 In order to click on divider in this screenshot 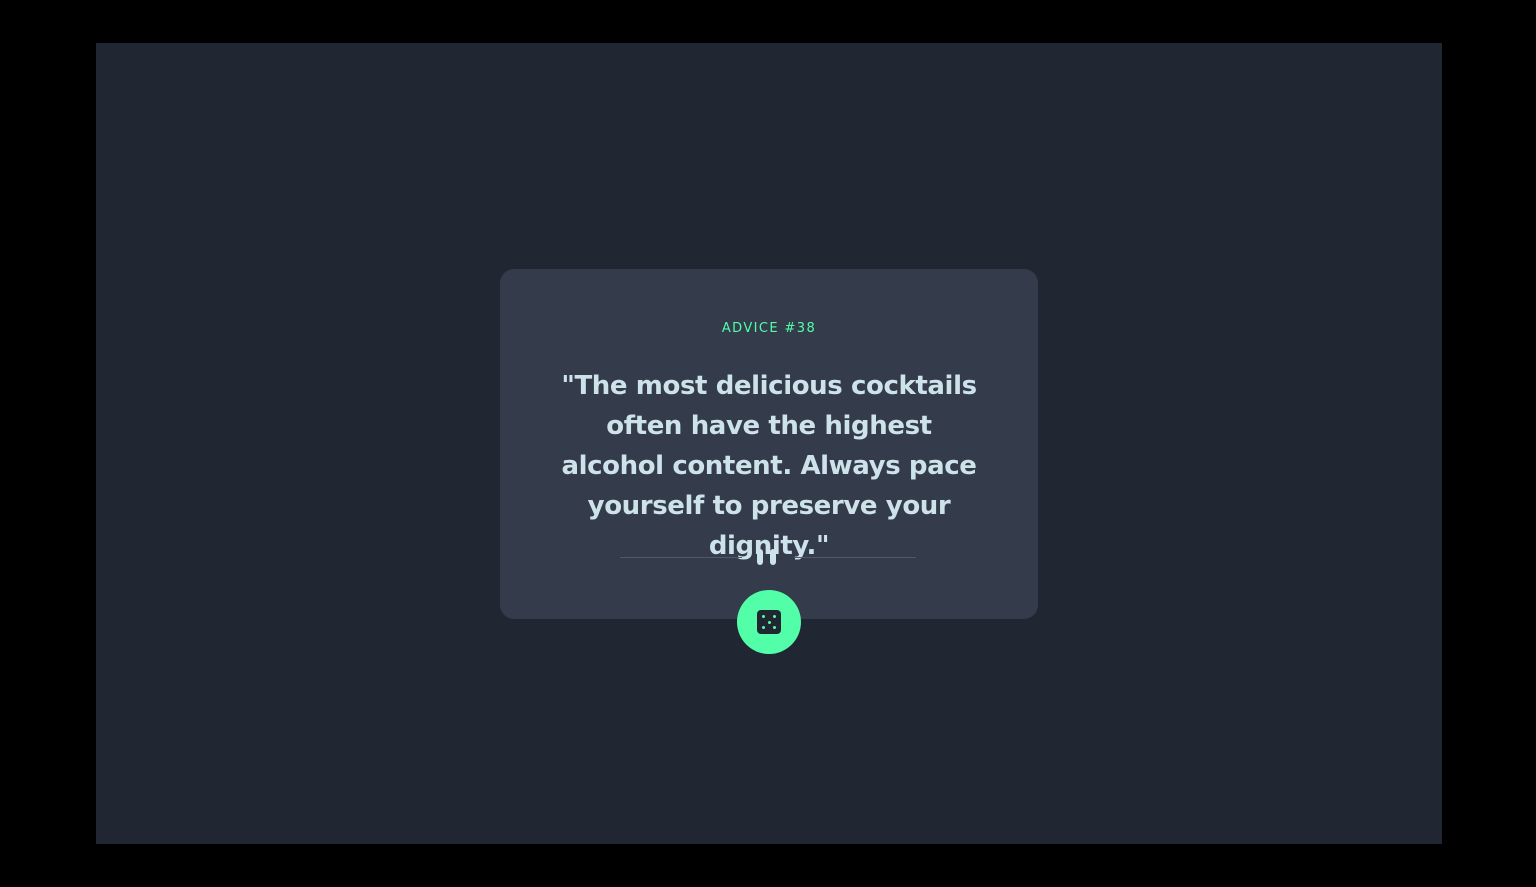, I will do `click(768, 557)`.